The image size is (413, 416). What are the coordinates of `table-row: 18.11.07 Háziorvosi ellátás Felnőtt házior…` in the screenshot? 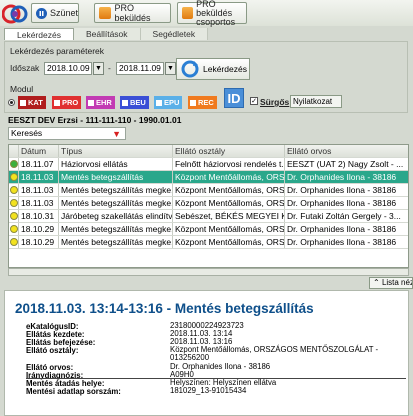 It's located at (208, 164).